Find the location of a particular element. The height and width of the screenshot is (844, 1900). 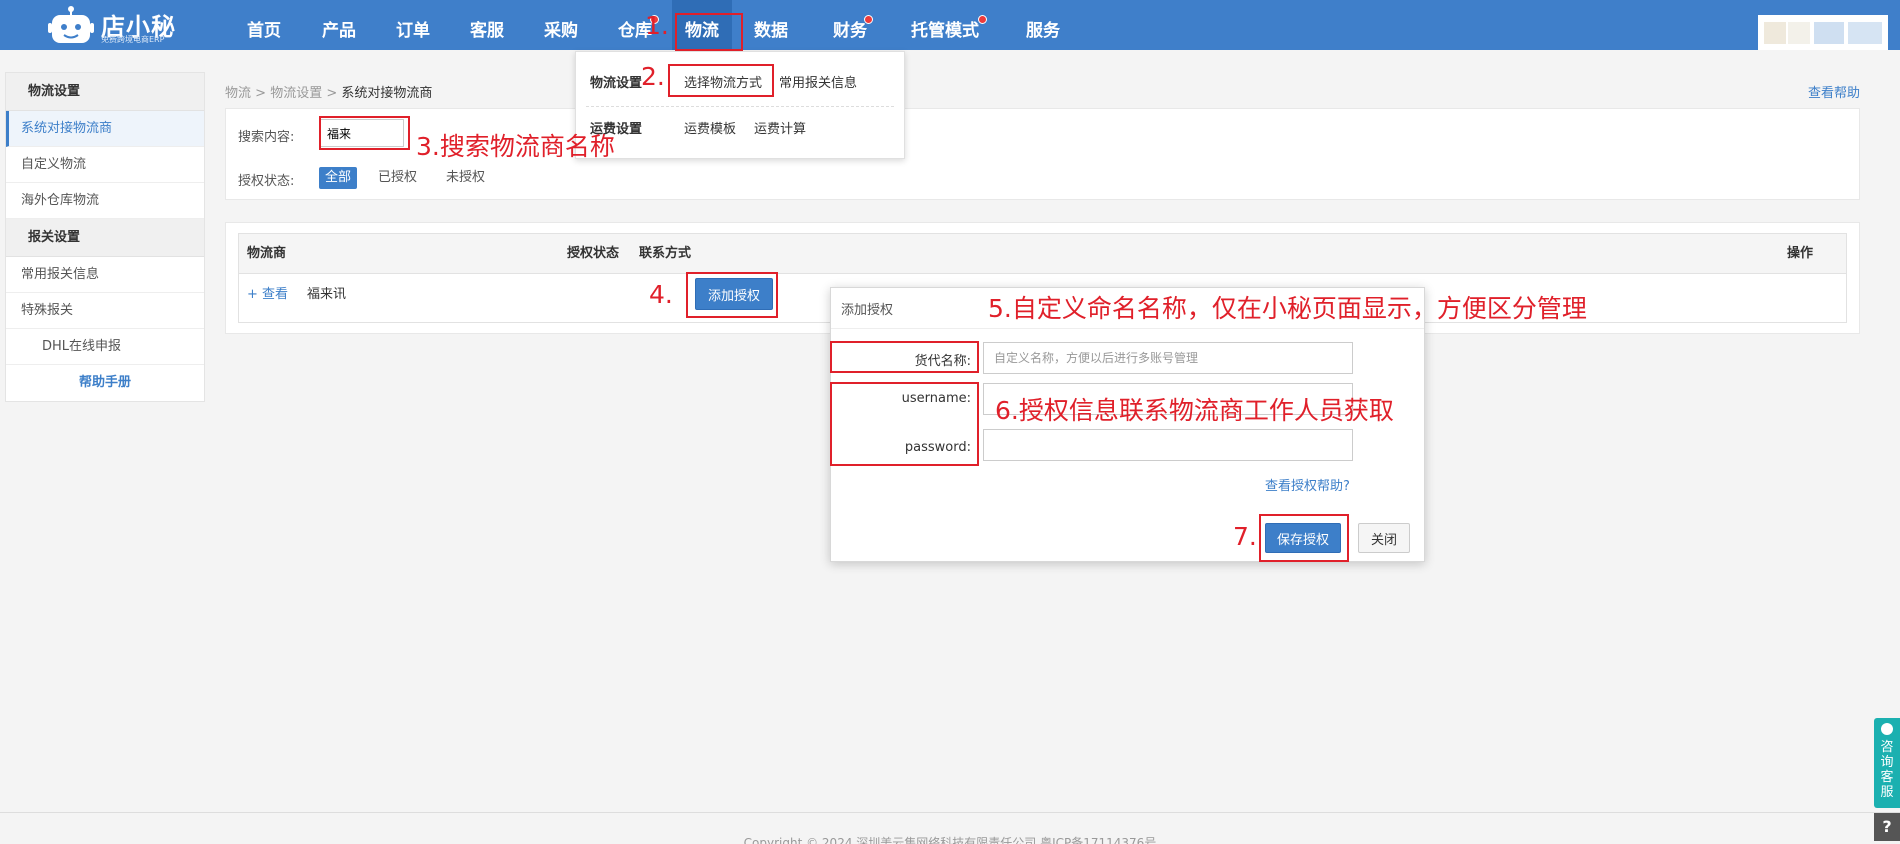

nav-customer-service: 客服 is located at coordinates (487, 25).